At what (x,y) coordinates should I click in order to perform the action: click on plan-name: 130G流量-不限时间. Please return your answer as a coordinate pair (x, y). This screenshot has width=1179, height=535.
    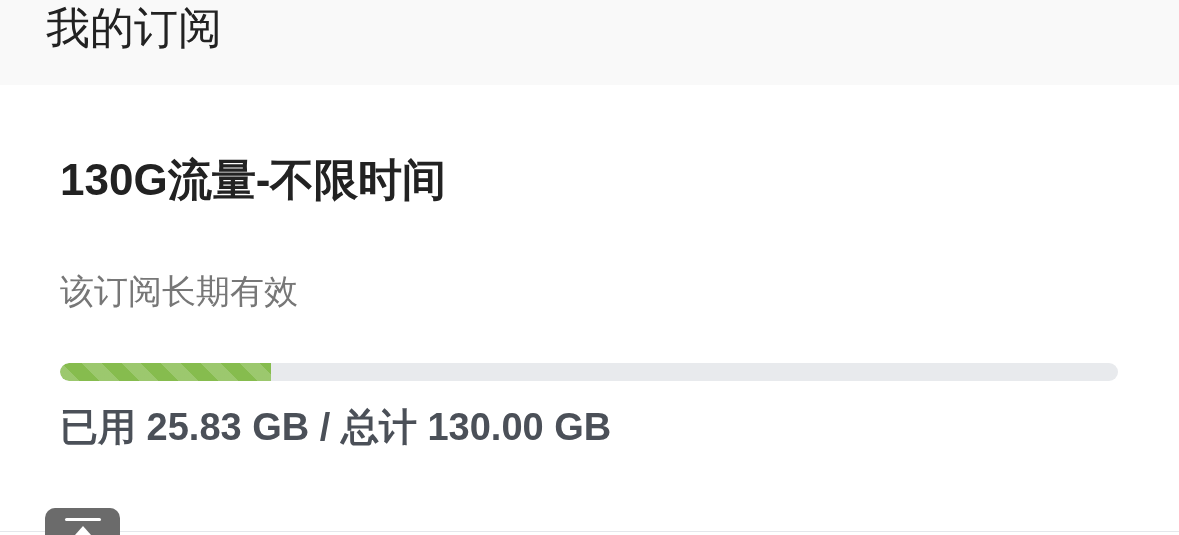
    Looking at the image, I should click on (253, 180).